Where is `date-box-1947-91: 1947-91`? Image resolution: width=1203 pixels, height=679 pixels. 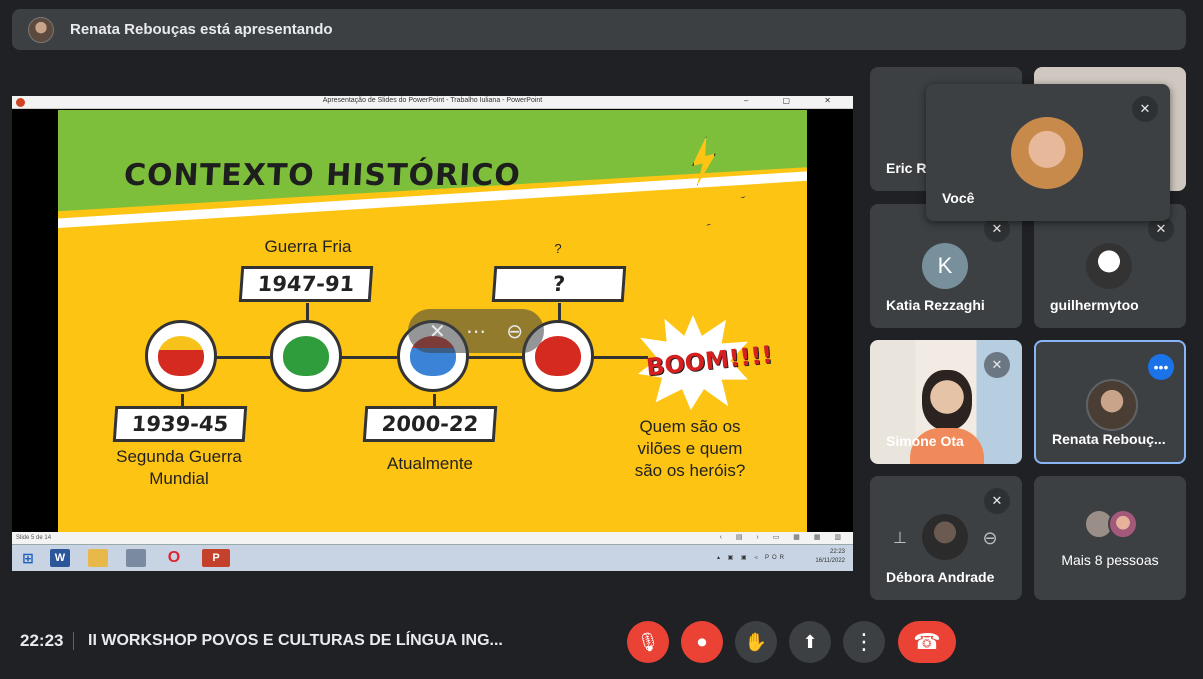 date-box-1947-91: 1947-91 is located at coordinates (306, 284).